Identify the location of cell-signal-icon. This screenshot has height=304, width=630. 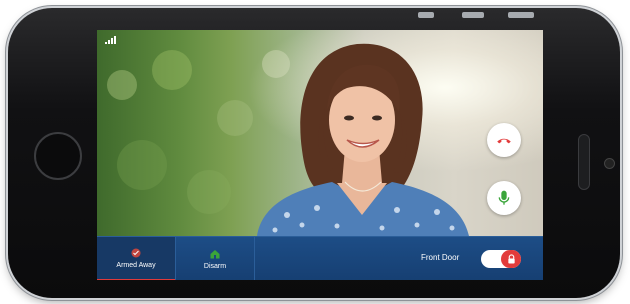
(110, 40).